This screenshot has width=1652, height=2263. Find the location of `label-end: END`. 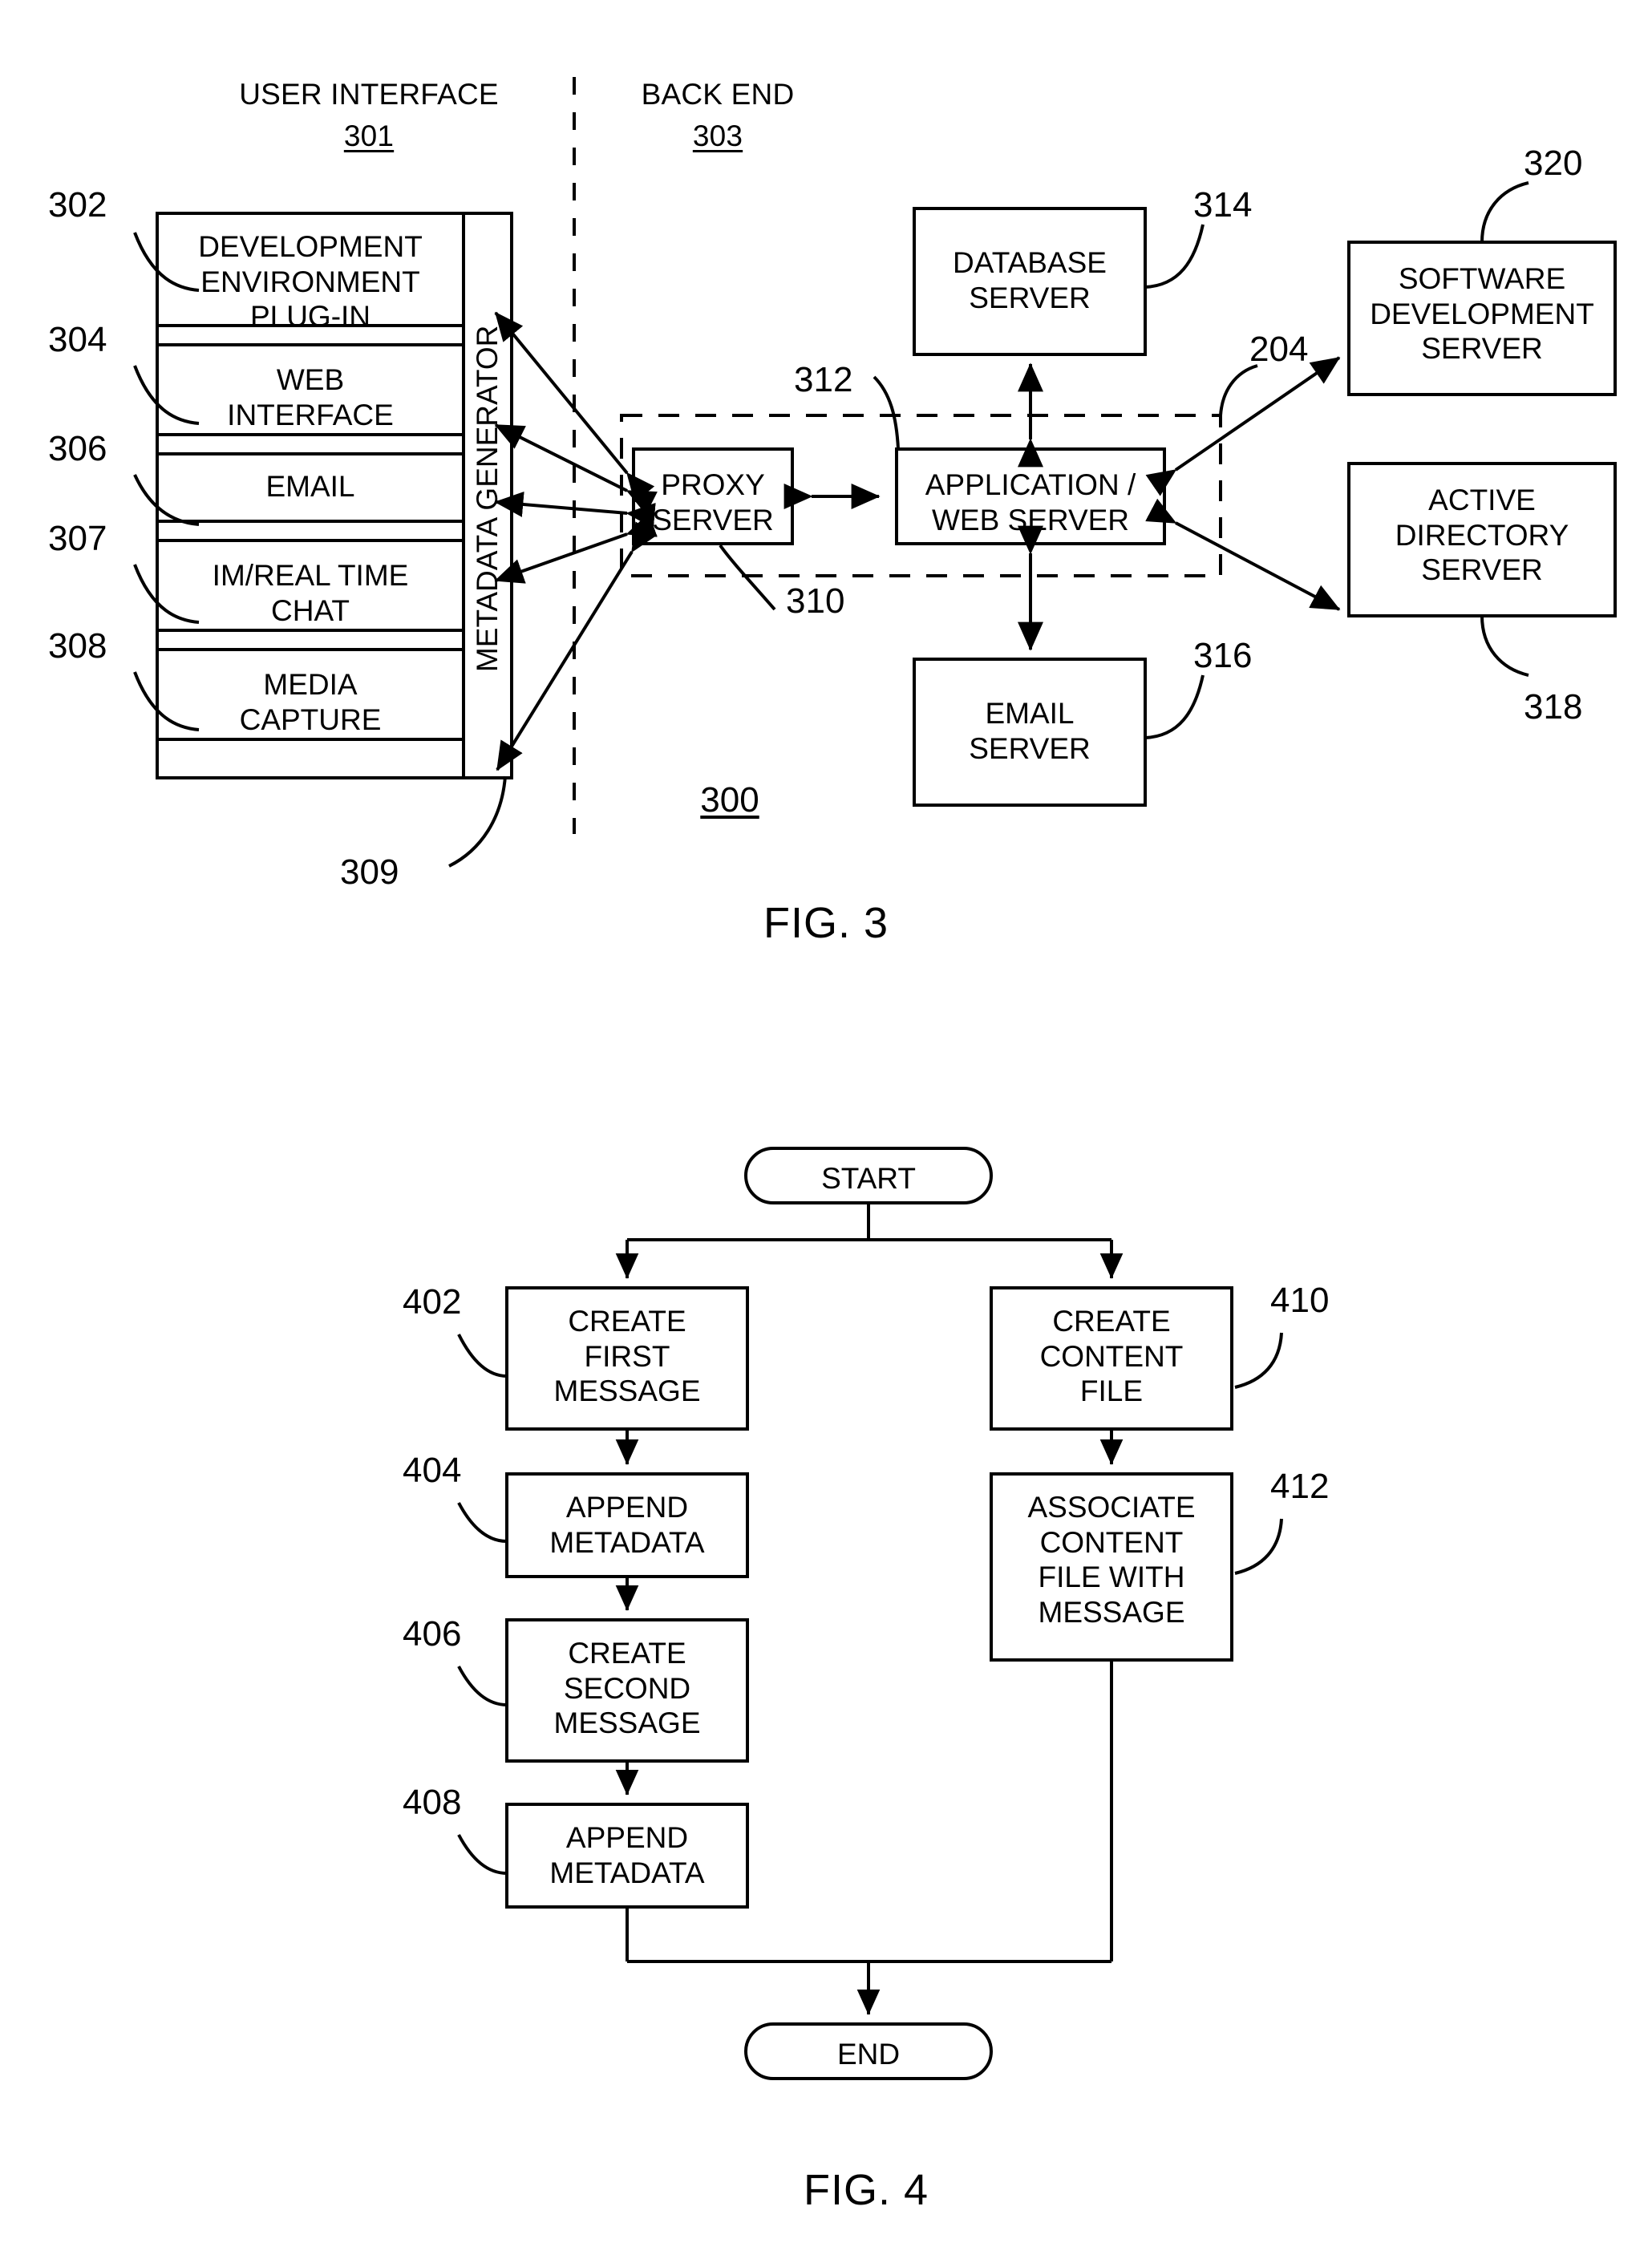

label-end: END is located at coordinates (868, 2054).